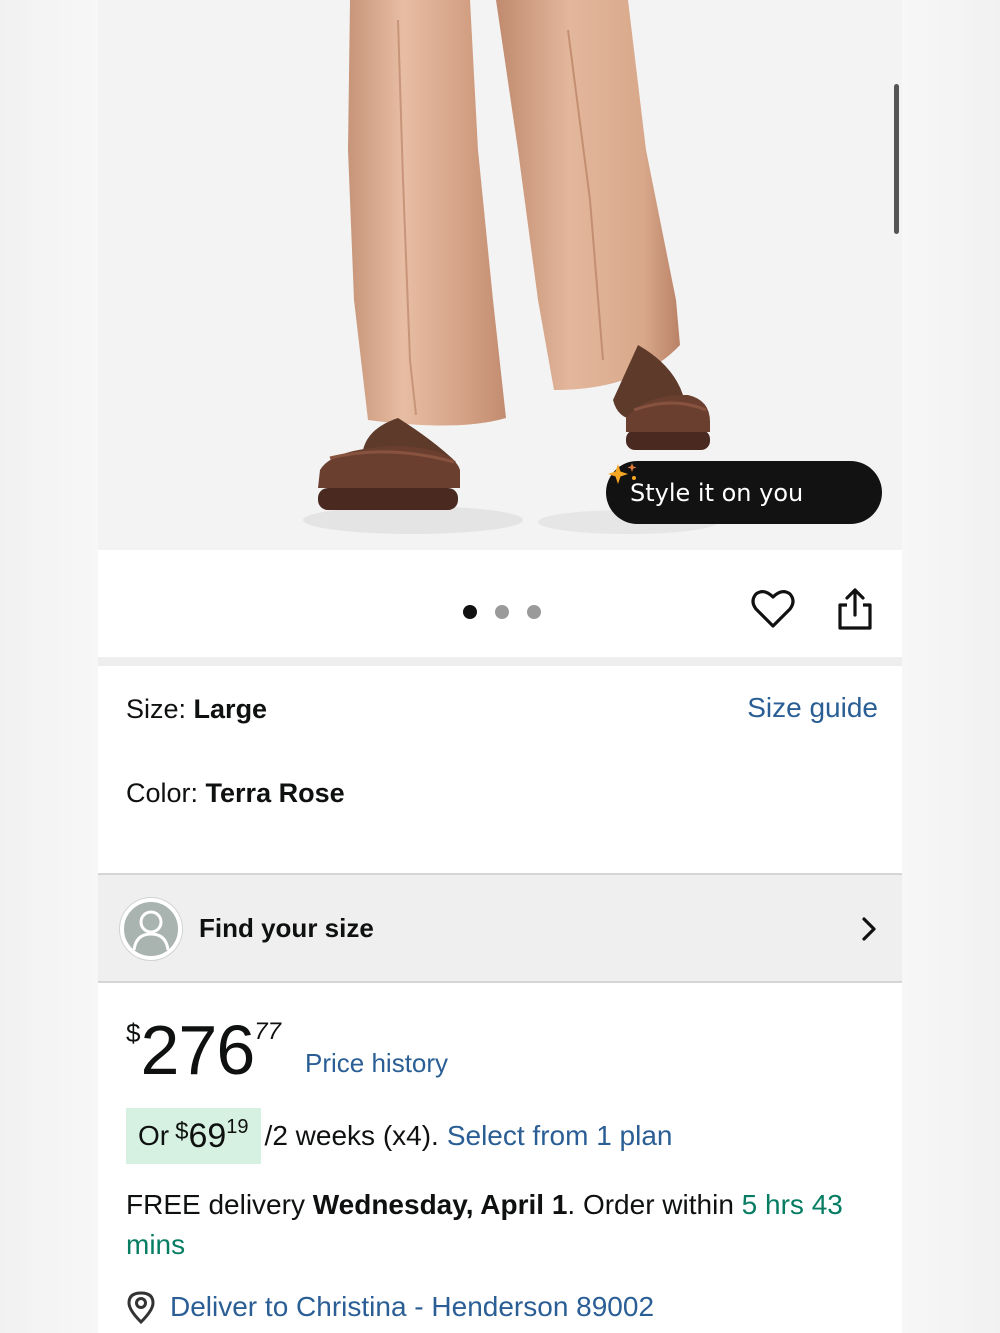  What do you see at coordinates (500, 661) in the screenshot?
I see `section-divider` at bounding box center [500, 661].